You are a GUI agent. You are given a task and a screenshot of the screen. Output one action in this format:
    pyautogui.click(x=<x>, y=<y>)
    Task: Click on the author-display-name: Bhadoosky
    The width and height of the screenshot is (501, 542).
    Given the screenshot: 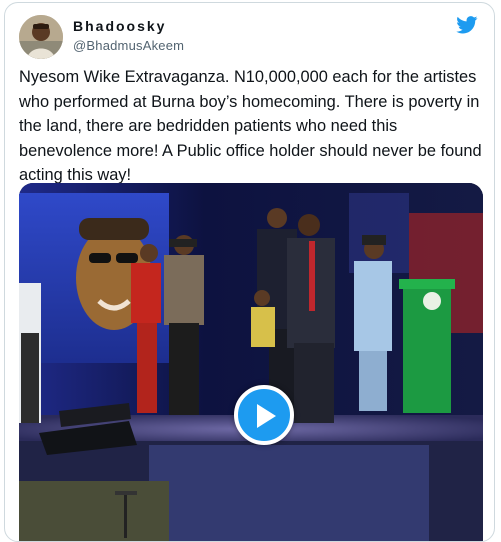 What is the action you would take?
    pyautogui.click(x=128, y=26)
    